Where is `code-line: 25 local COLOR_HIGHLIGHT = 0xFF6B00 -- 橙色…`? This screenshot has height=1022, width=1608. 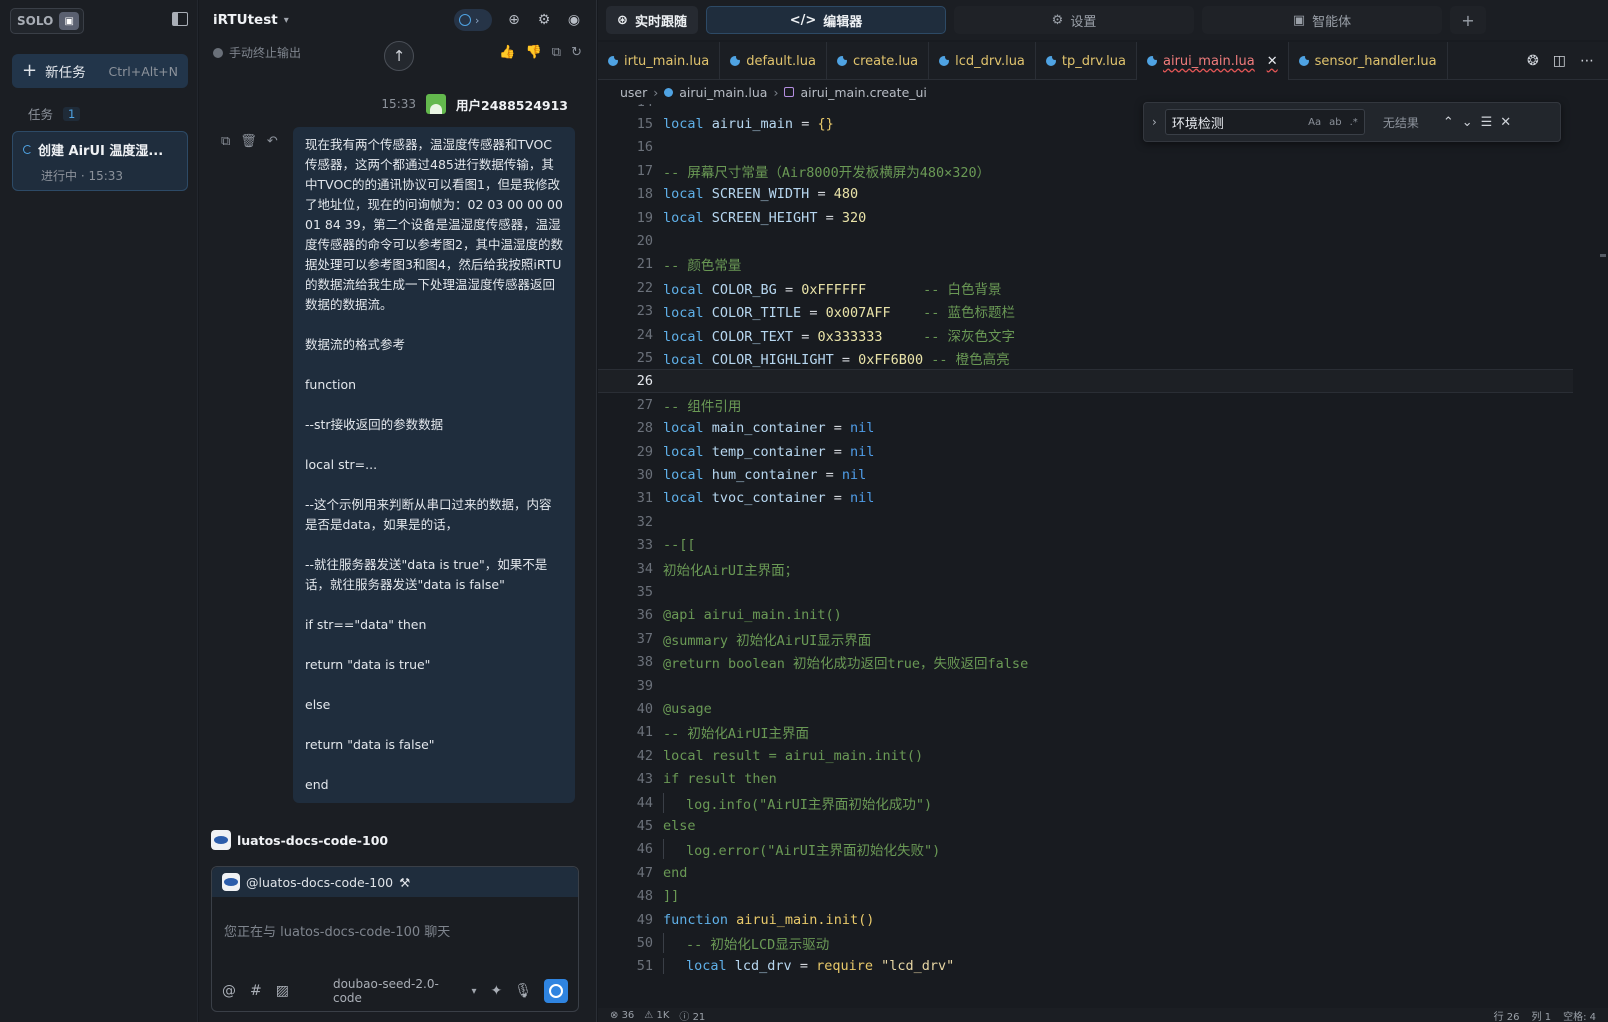 code-line: 25 local COLOR_HIGHLIGHT = 0xFF6B00 -- 橙色… is located at coordinates (1085, 358).